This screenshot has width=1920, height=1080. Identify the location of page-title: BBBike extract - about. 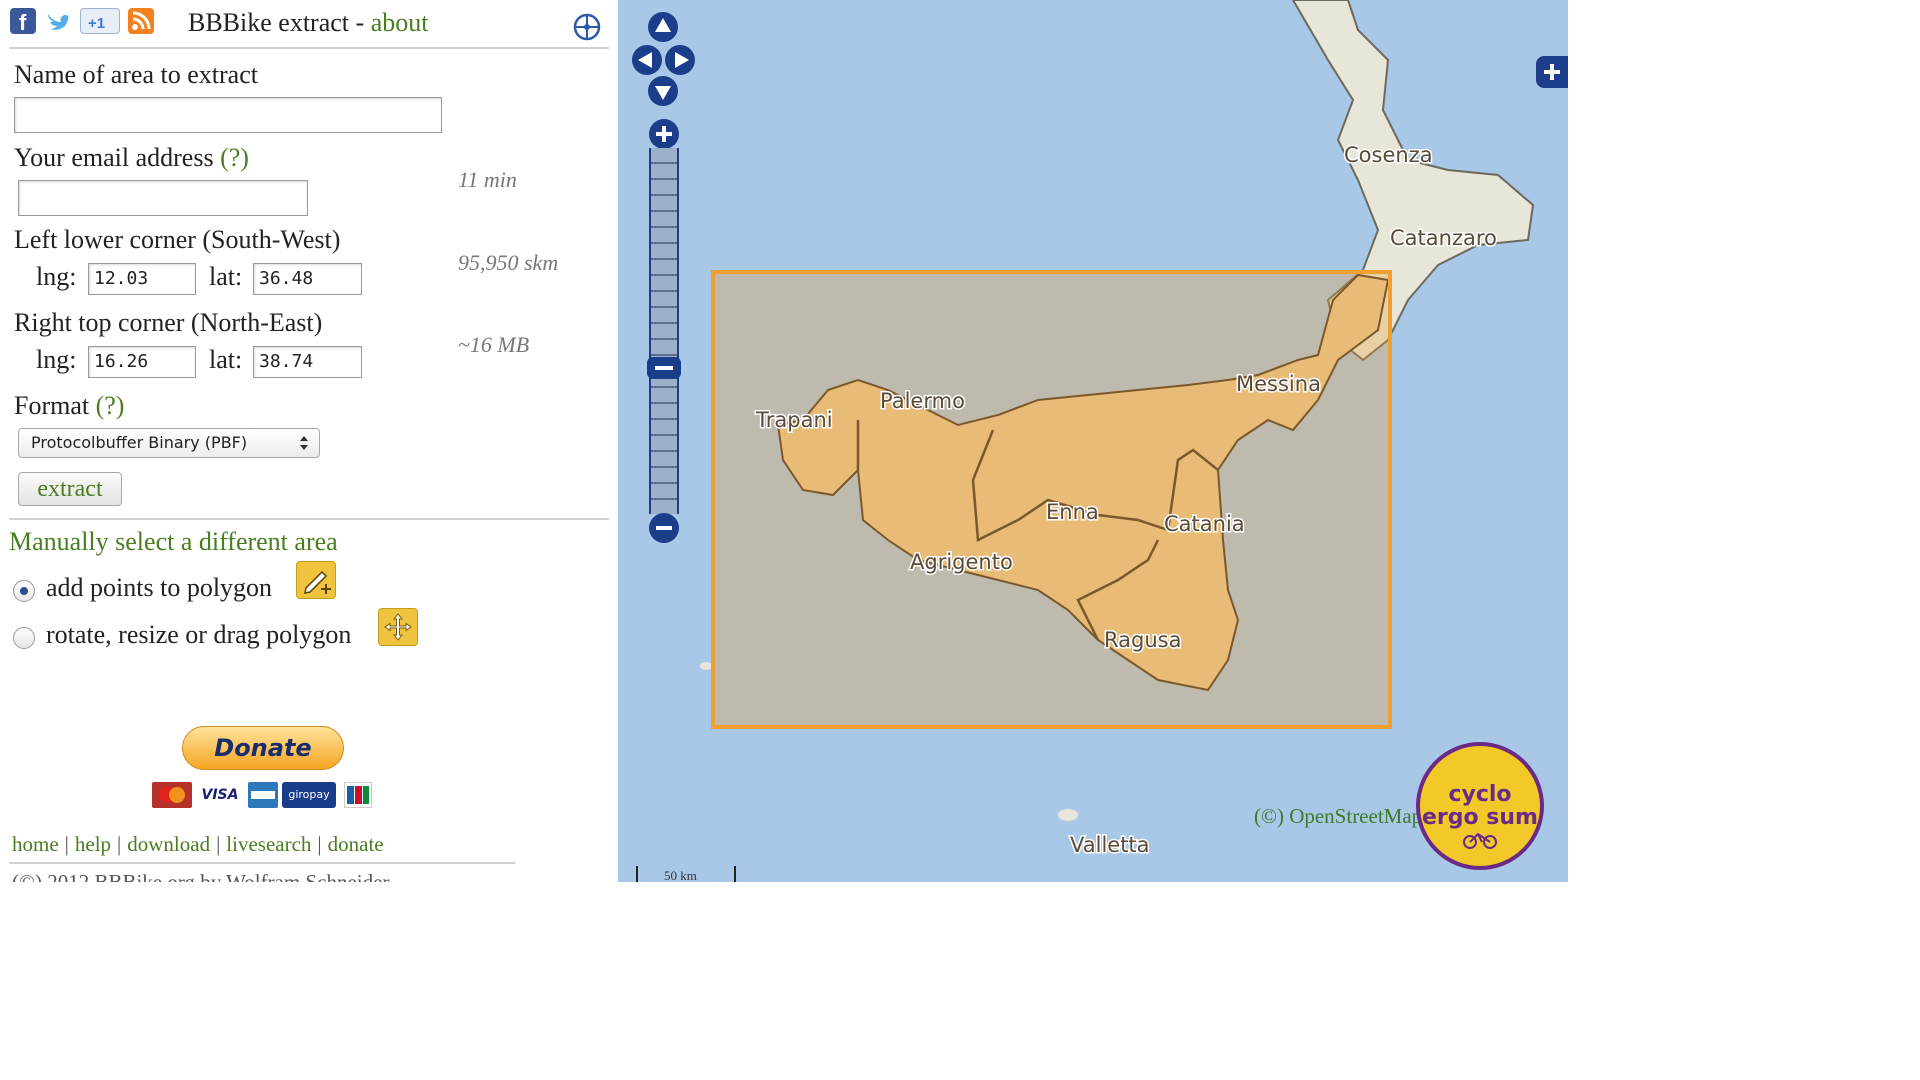
(308, 23).